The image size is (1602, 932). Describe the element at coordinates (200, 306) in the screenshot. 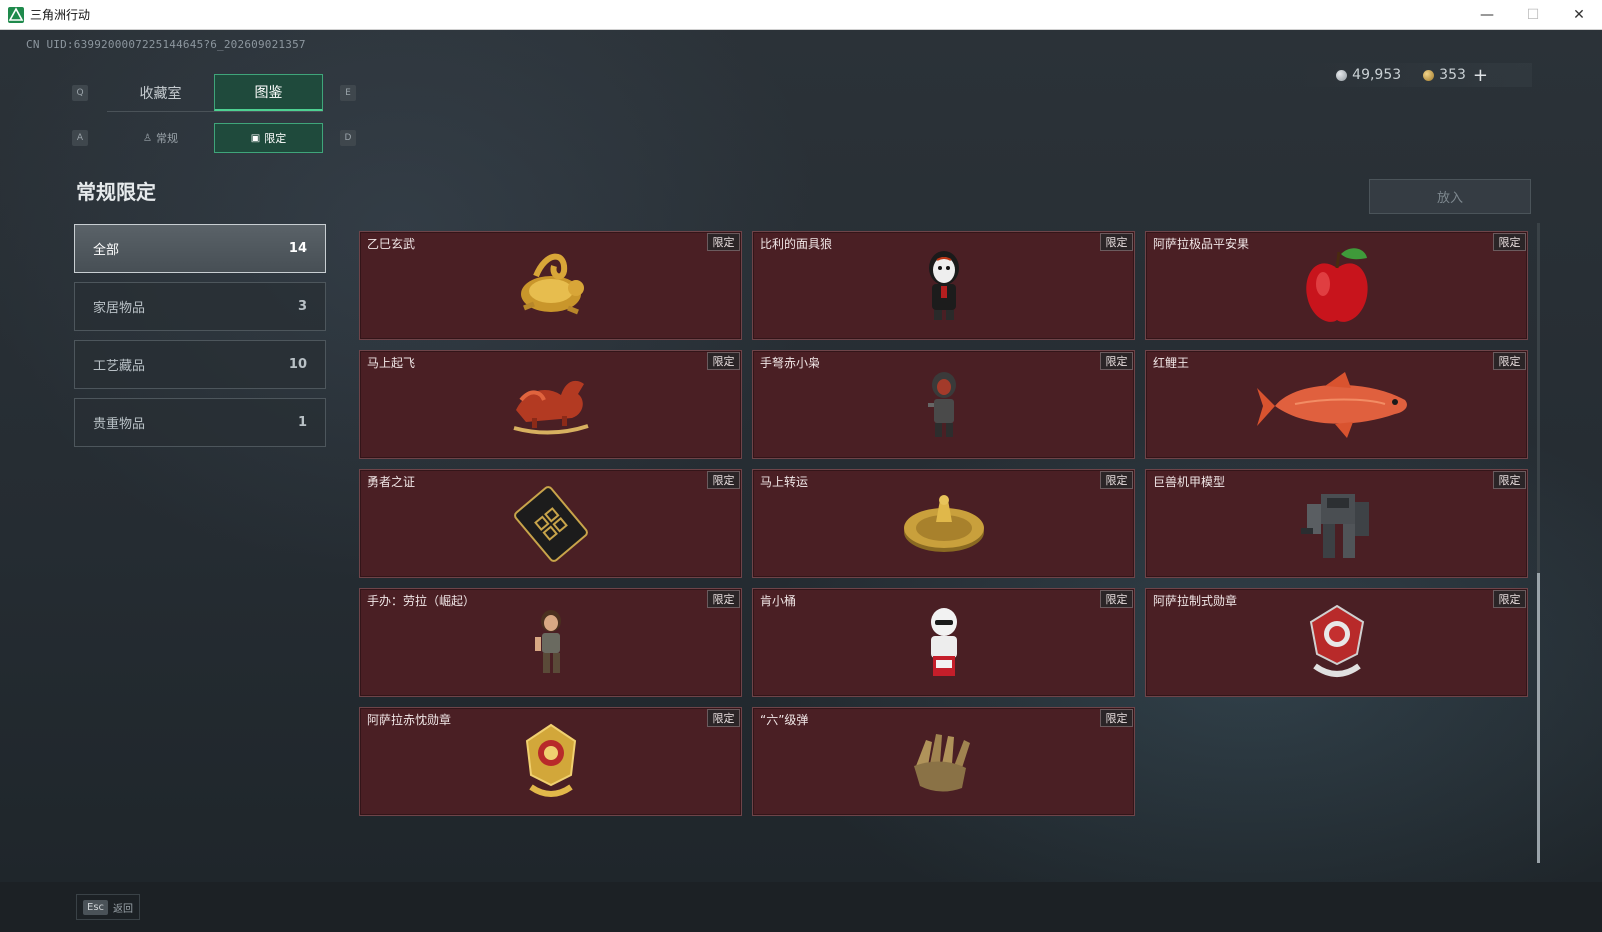

I see `category-home: 家居物品 3` at that location.